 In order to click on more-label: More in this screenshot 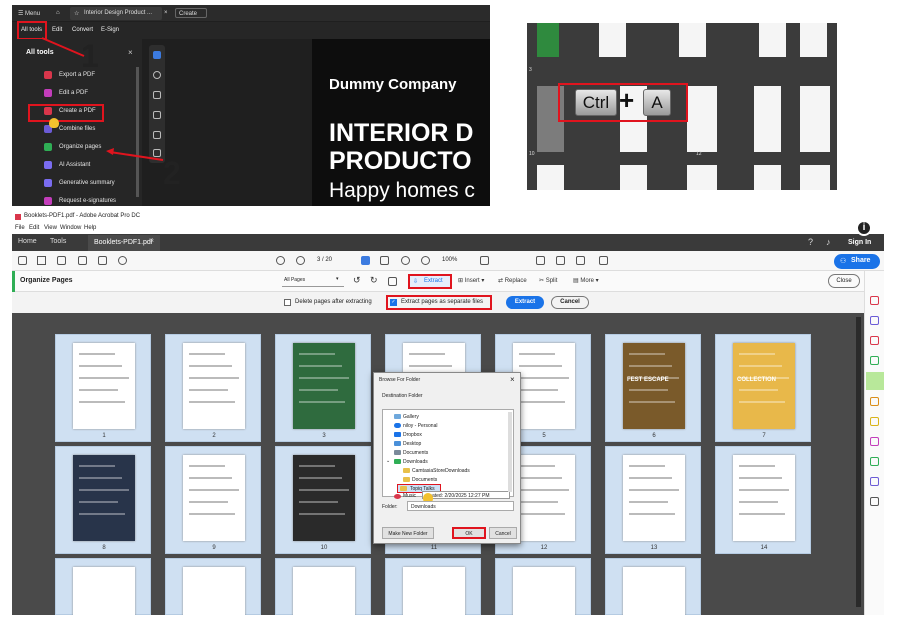, I will do `click(587, 281)`.